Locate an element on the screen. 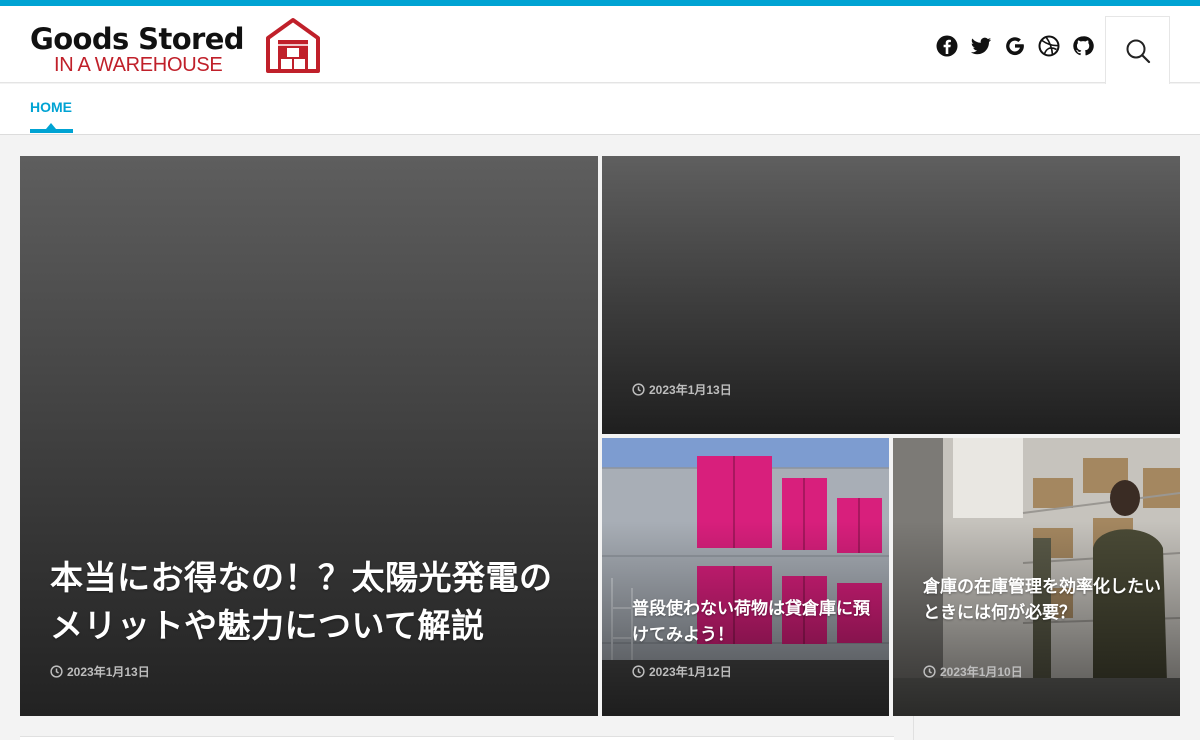 This screenshot has width=1200, height=740. post-card: 普段使わない荷物は貸倉庫に預けてみよう！ 2023年1月12日 is located at coordinates (745, 577).